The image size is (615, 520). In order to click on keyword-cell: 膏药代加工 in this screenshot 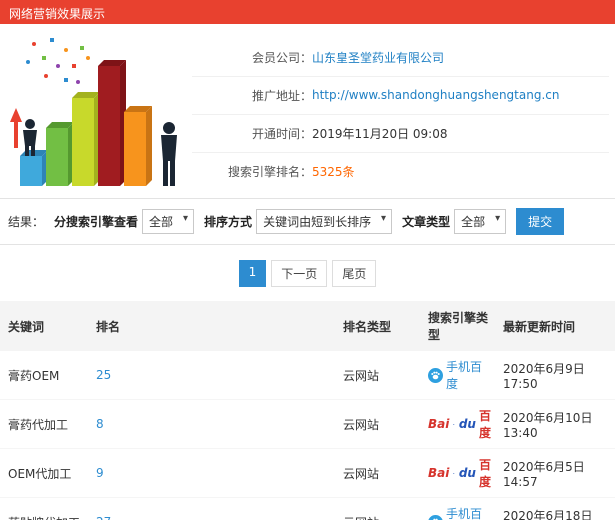, I will do `click(44, 424)`.